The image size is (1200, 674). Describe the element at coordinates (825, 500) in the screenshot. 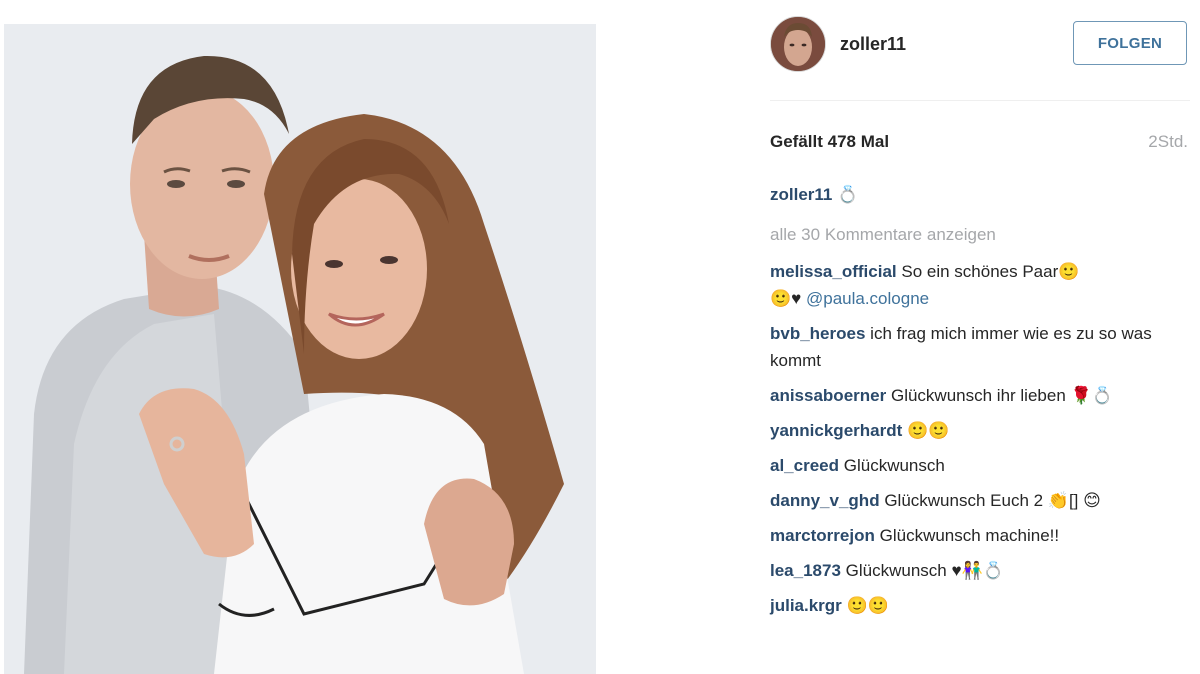

I see `comment-username: danny_v_ghd` at that location.